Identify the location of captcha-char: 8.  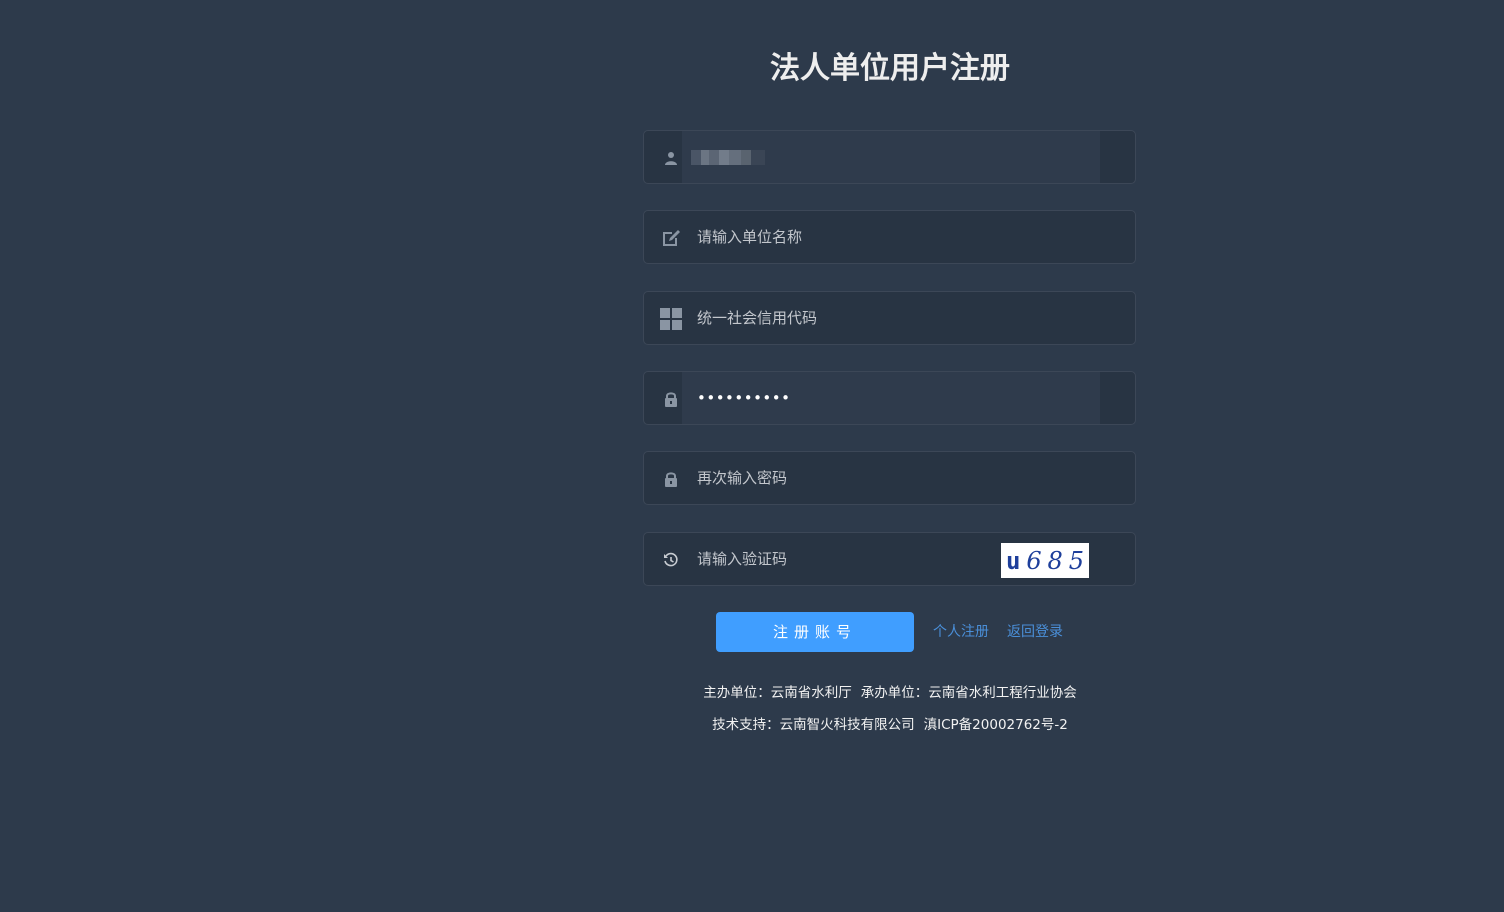
(1055, 560).